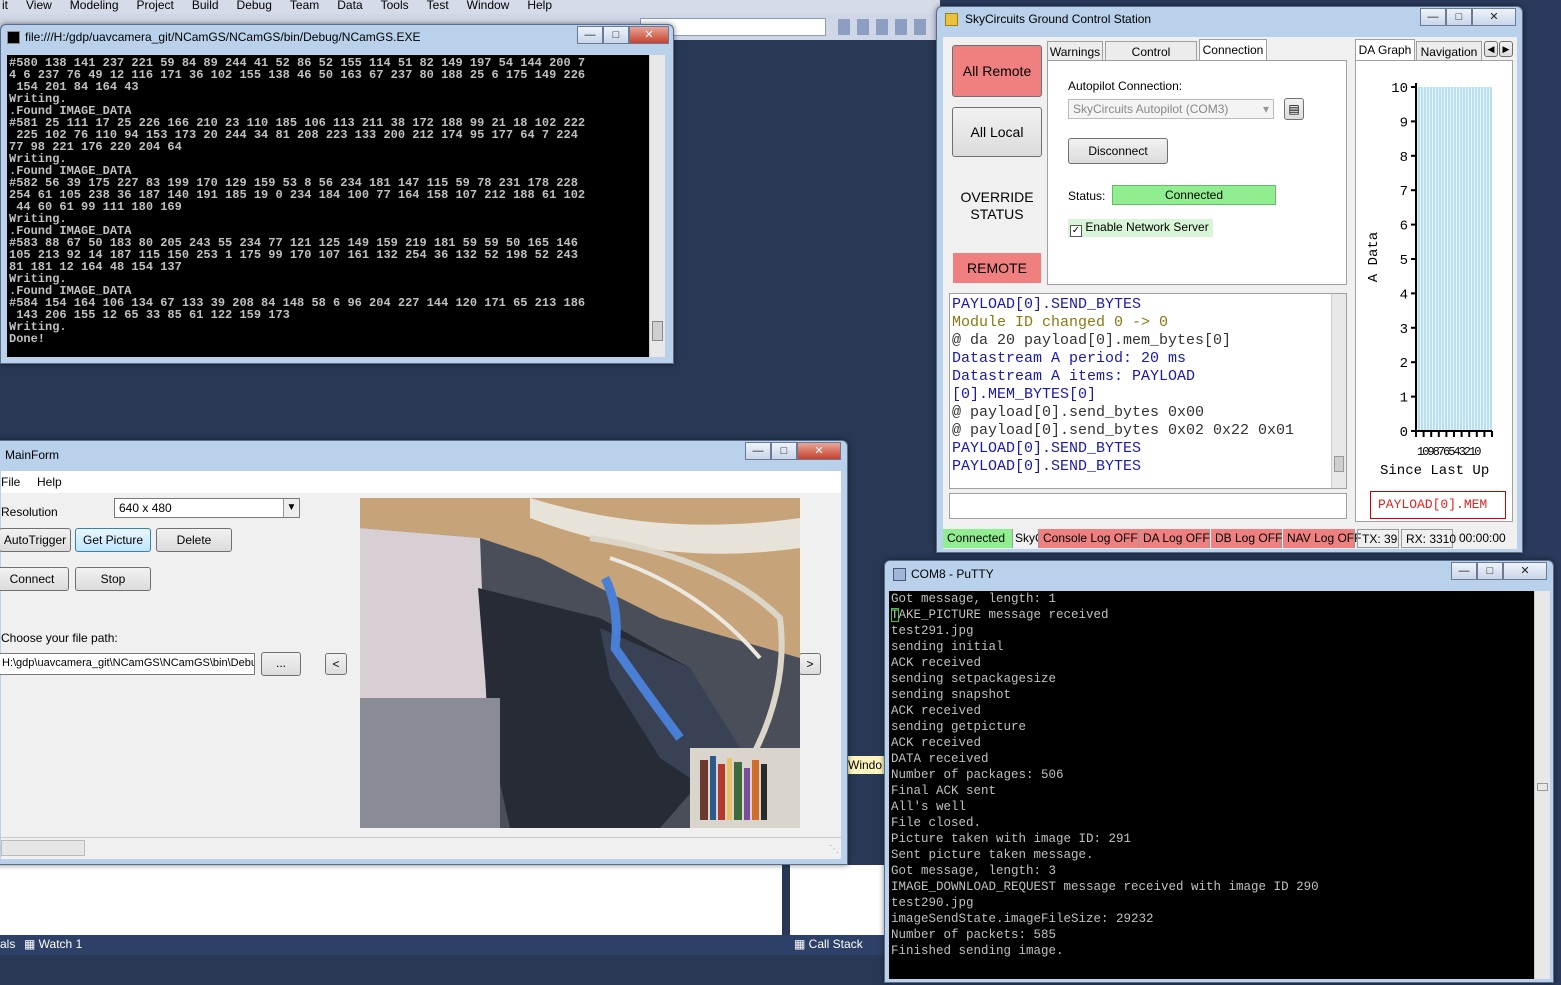  I want to click on putty-scrollbar, so click(1542, 785).